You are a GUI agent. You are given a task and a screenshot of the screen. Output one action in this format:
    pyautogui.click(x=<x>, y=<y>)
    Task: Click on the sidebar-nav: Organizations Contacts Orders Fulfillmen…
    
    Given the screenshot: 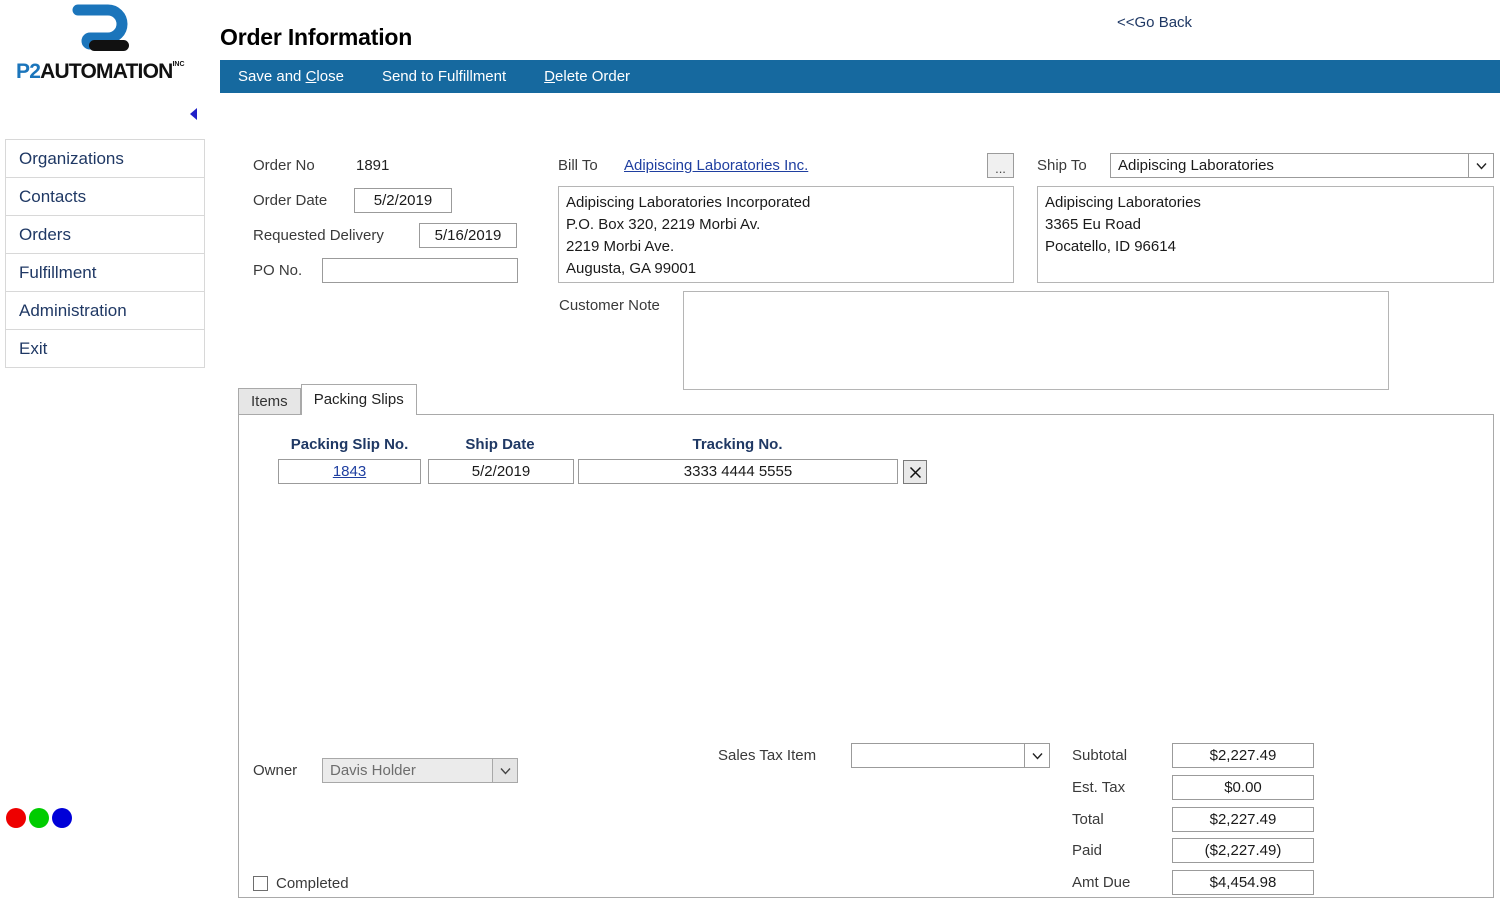 What is the action you would take?
    pyautogui.click(x=105, y=253)
    